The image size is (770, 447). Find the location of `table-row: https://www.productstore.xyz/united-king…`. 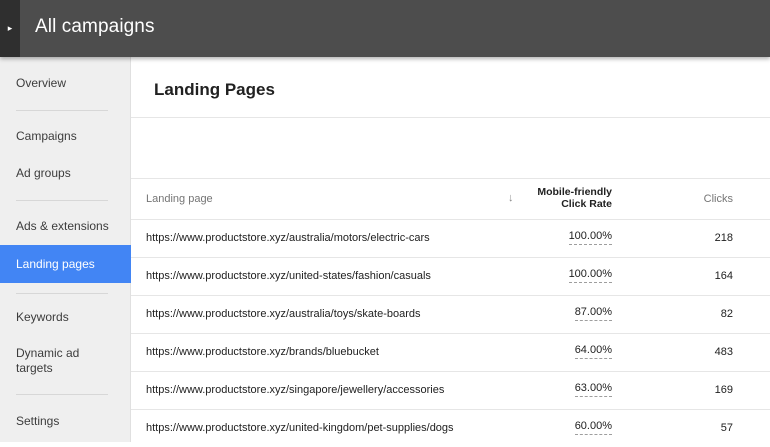

table-row: https://www.productstore.xyz/united-king… is located at coordinates (450, 428).